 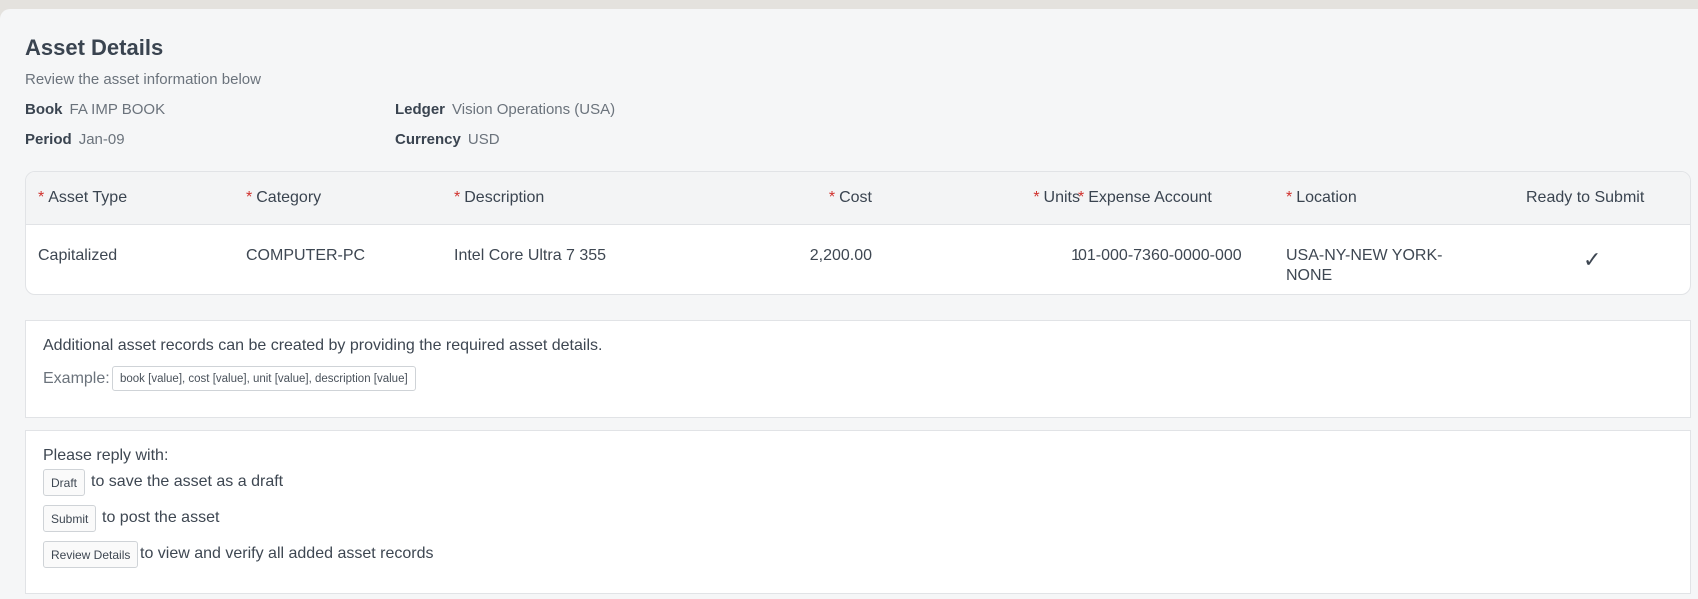 What do you see at coordinates (101, 139) in the screenshot?
I see `period-value: Jan-09` at bounding box center [101, 139].